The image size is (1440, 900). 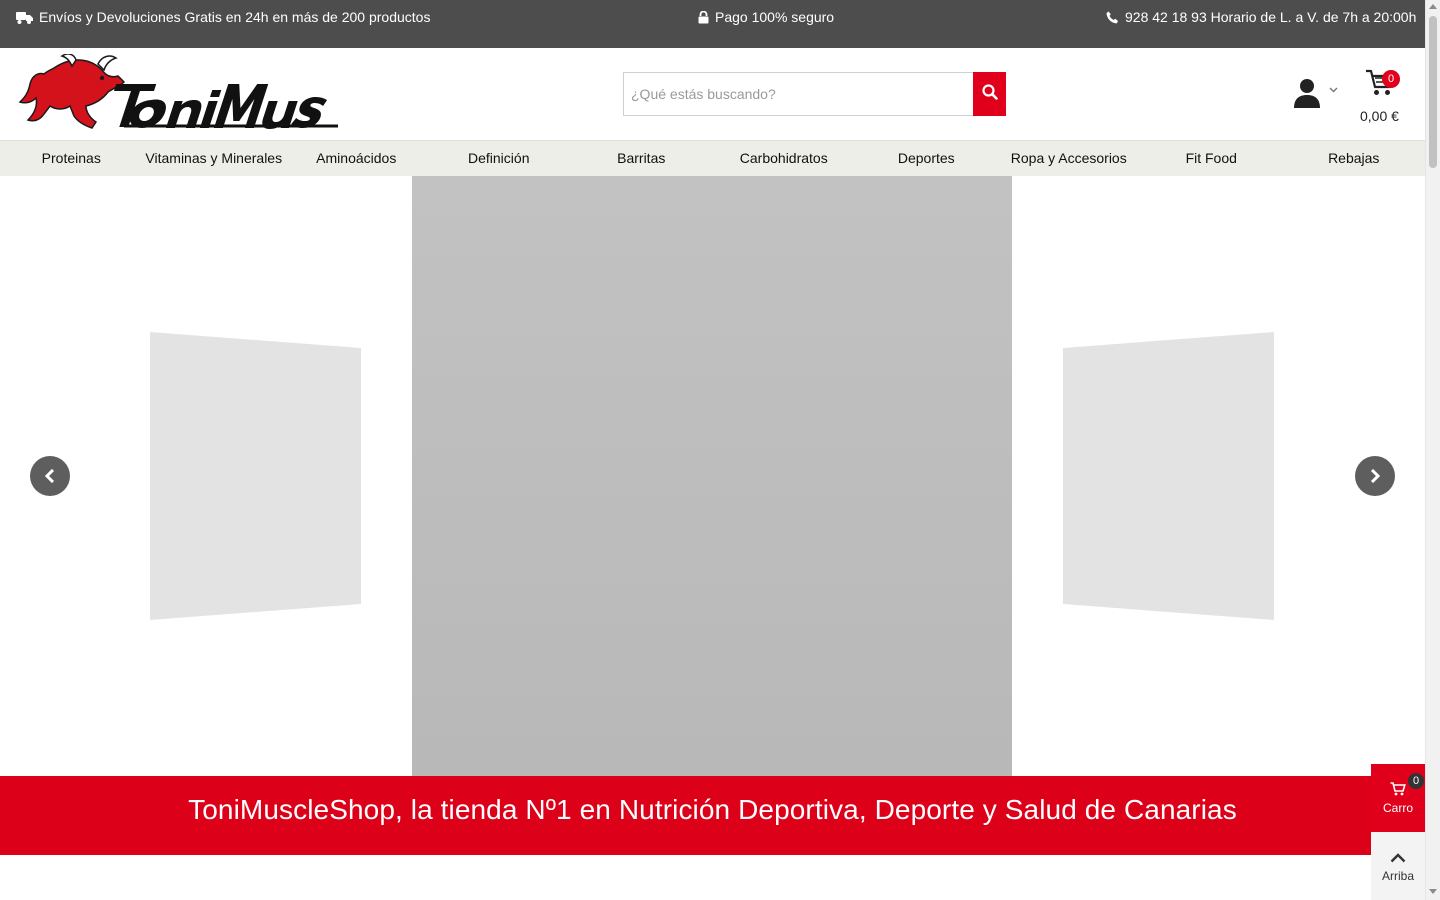 I want to click on search-bar, so click(x=814, y=94).